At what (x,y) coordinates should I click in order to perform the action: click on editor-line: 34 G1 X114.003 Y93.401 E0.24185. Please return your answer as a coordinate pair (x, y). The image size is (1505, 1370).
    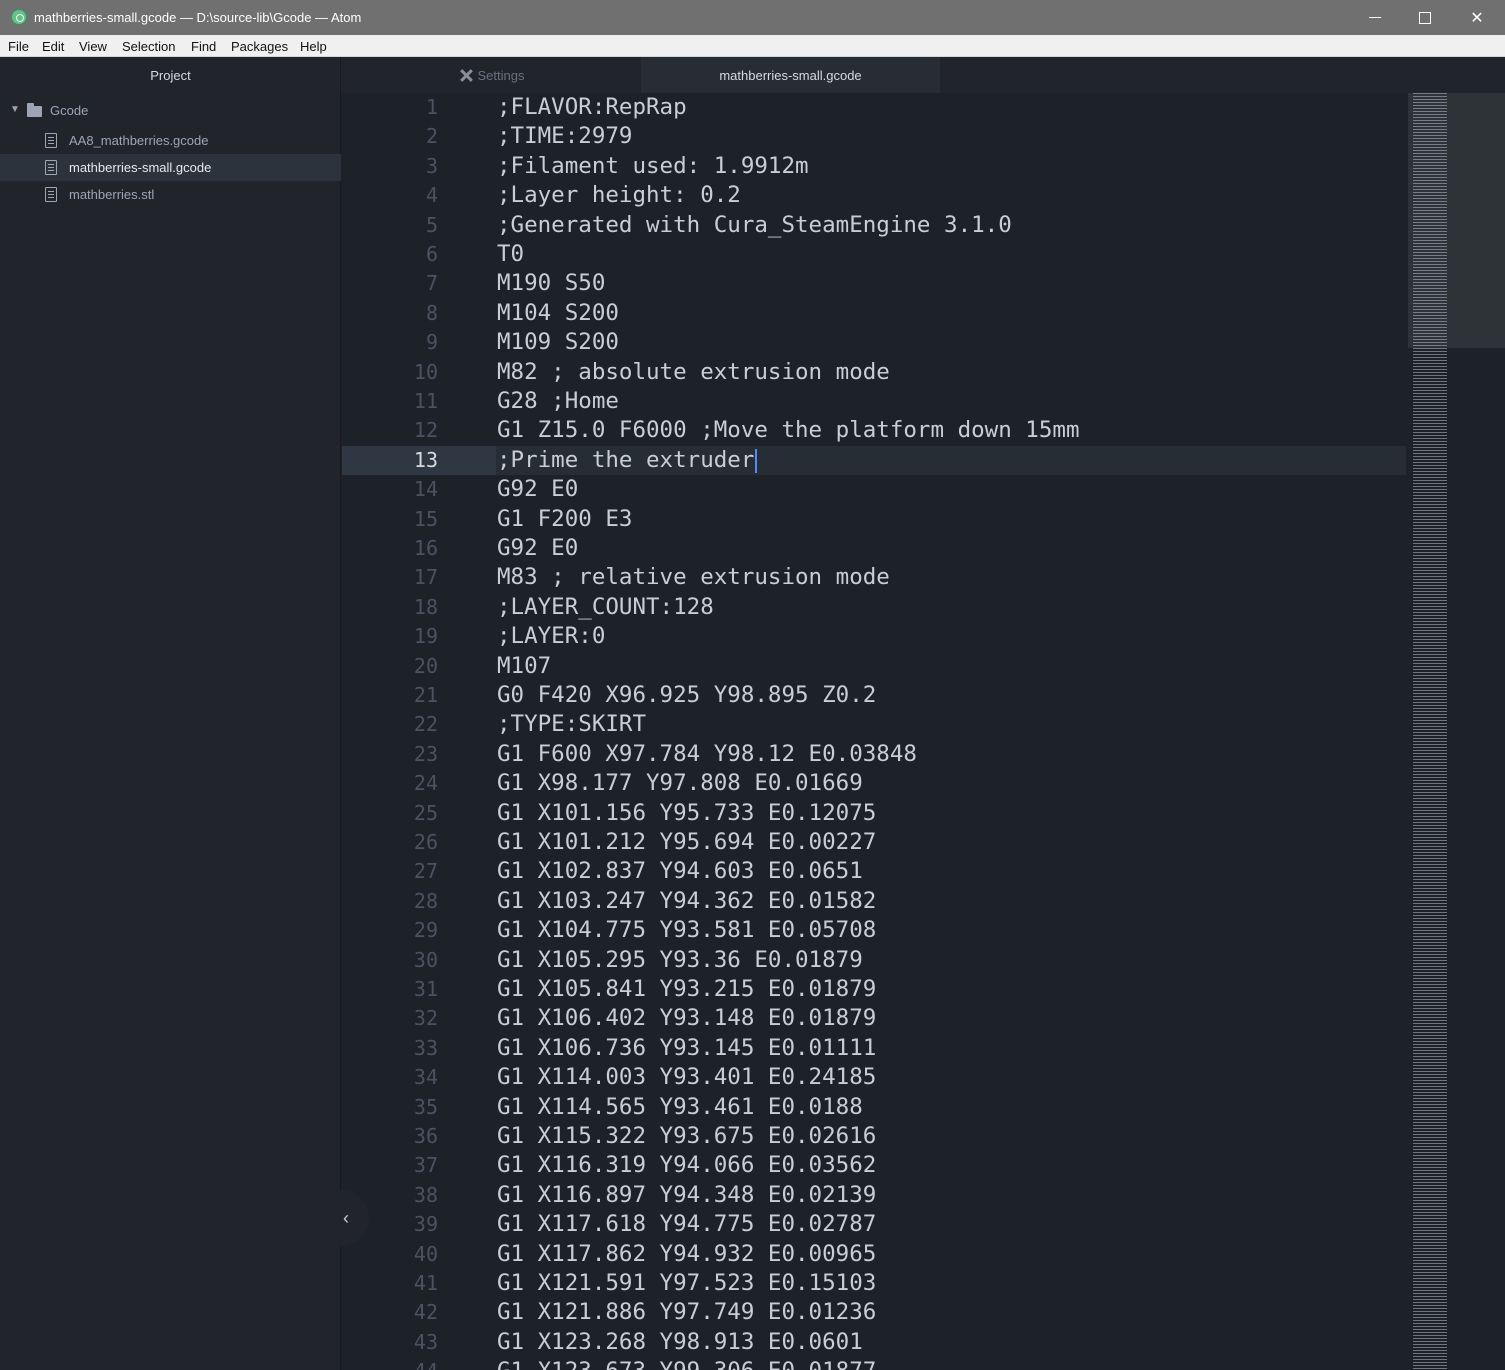
    Looking at the image, I should click on (874, 1077).